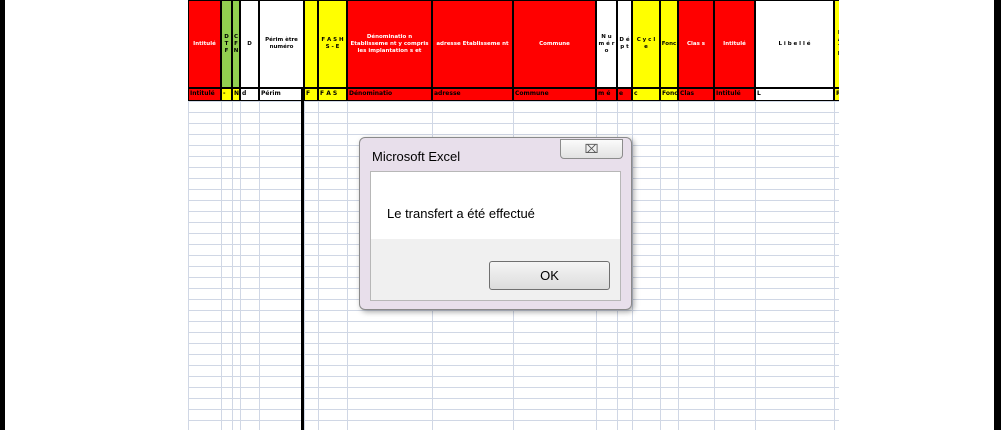 This screenshot has width=1001, height=430. I want to click on frozen-pane-divider, so click(302, 259).